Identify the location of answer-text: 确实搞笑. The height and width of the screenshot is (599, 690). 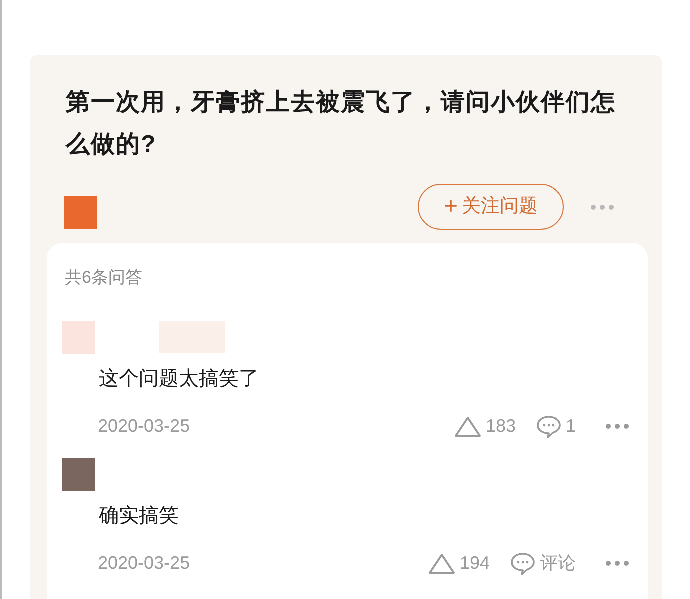
(139, 516).